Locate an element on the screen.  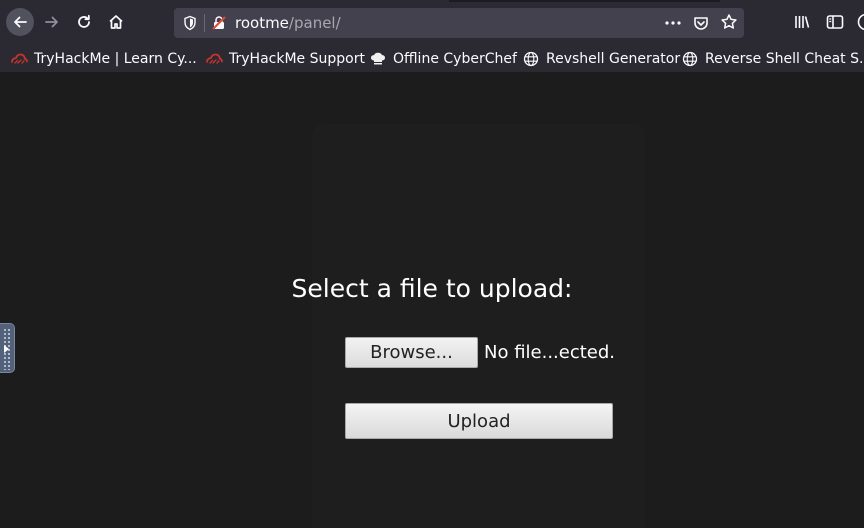
sidebar-toggle-icon is located at coordinates (835, 22).